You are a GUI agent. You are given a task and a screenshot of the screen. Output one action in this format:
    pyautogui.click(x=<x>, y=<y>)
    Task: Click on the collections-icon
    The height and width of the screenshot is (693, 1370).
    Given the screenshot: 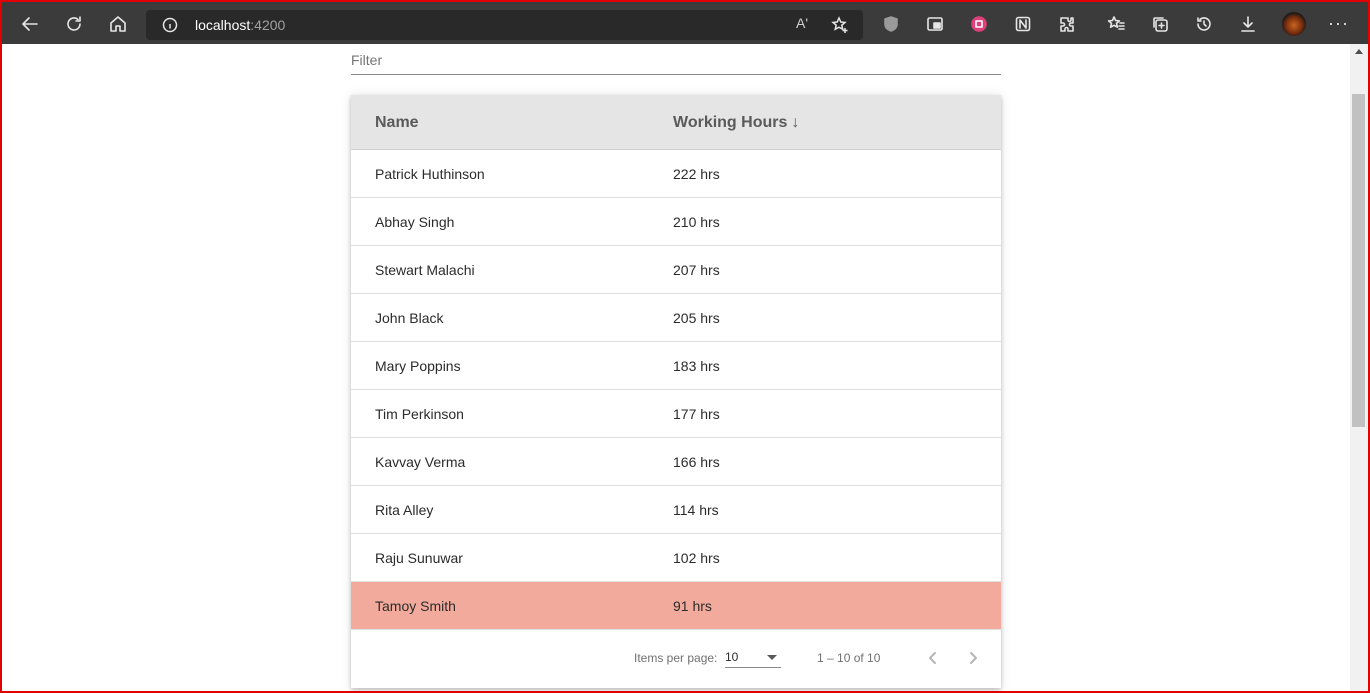 What is the action you would take?
    pyautogui.click(x=1160, y=24)
    